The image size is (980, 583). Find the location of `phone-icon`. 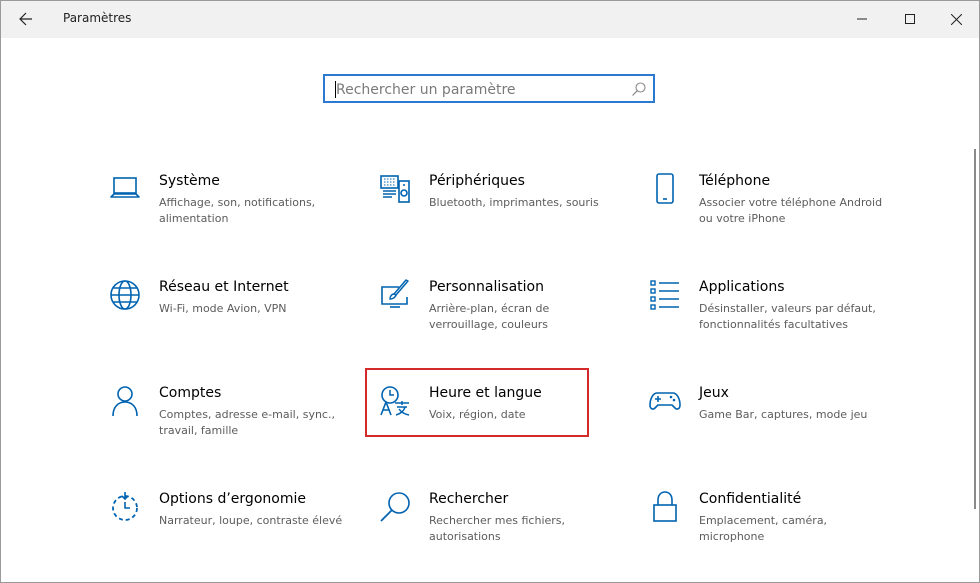

phone-icon is located at coordinates (665, 188).